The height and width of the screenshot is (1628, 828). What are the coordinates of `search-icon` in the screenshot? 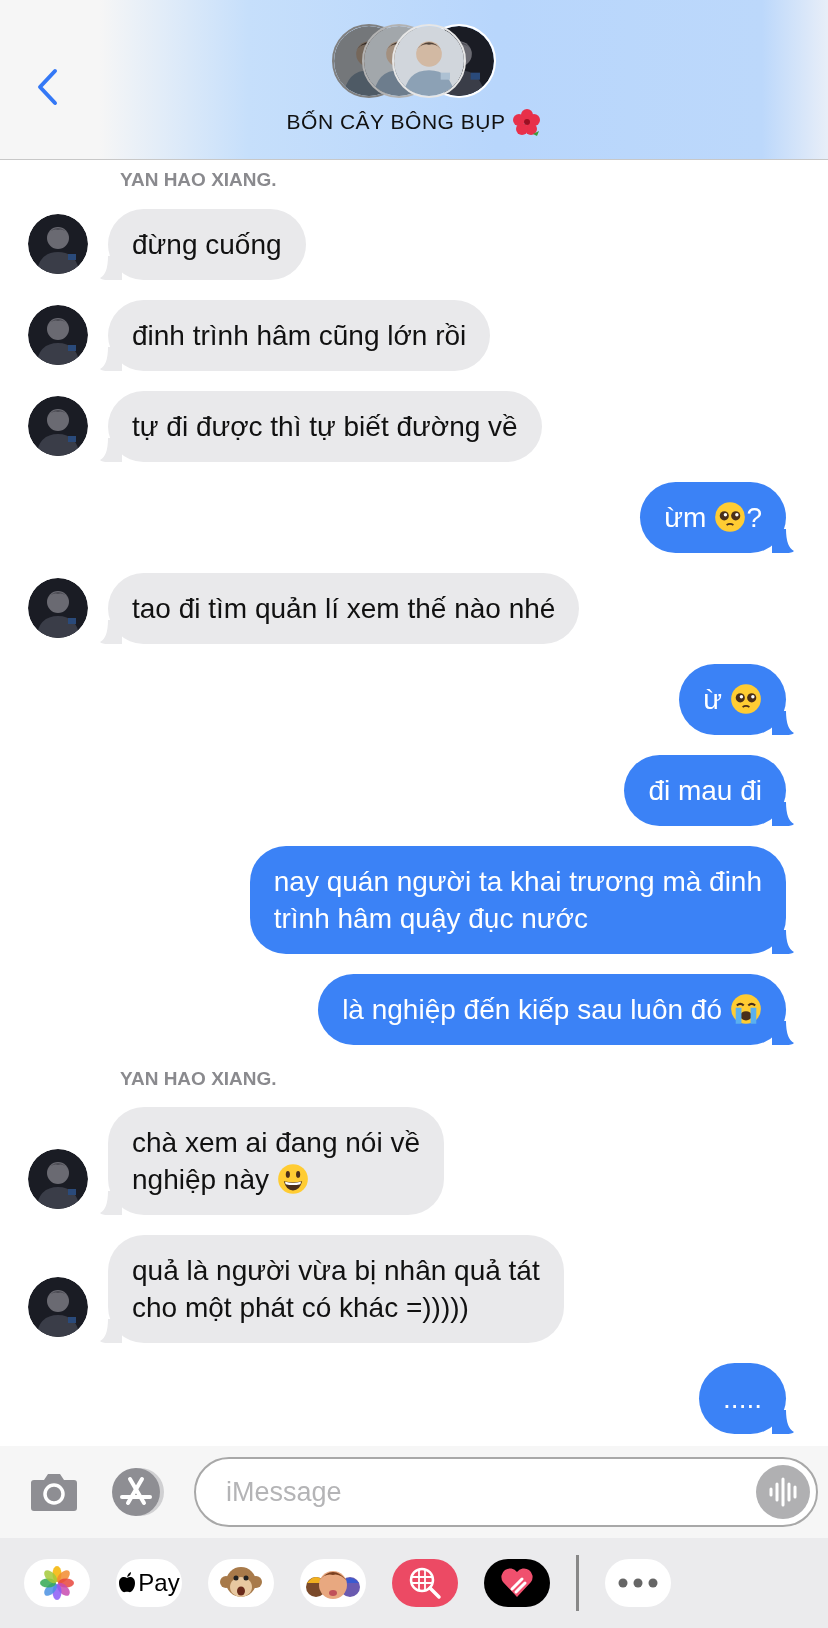 It's located at (425, 1583).